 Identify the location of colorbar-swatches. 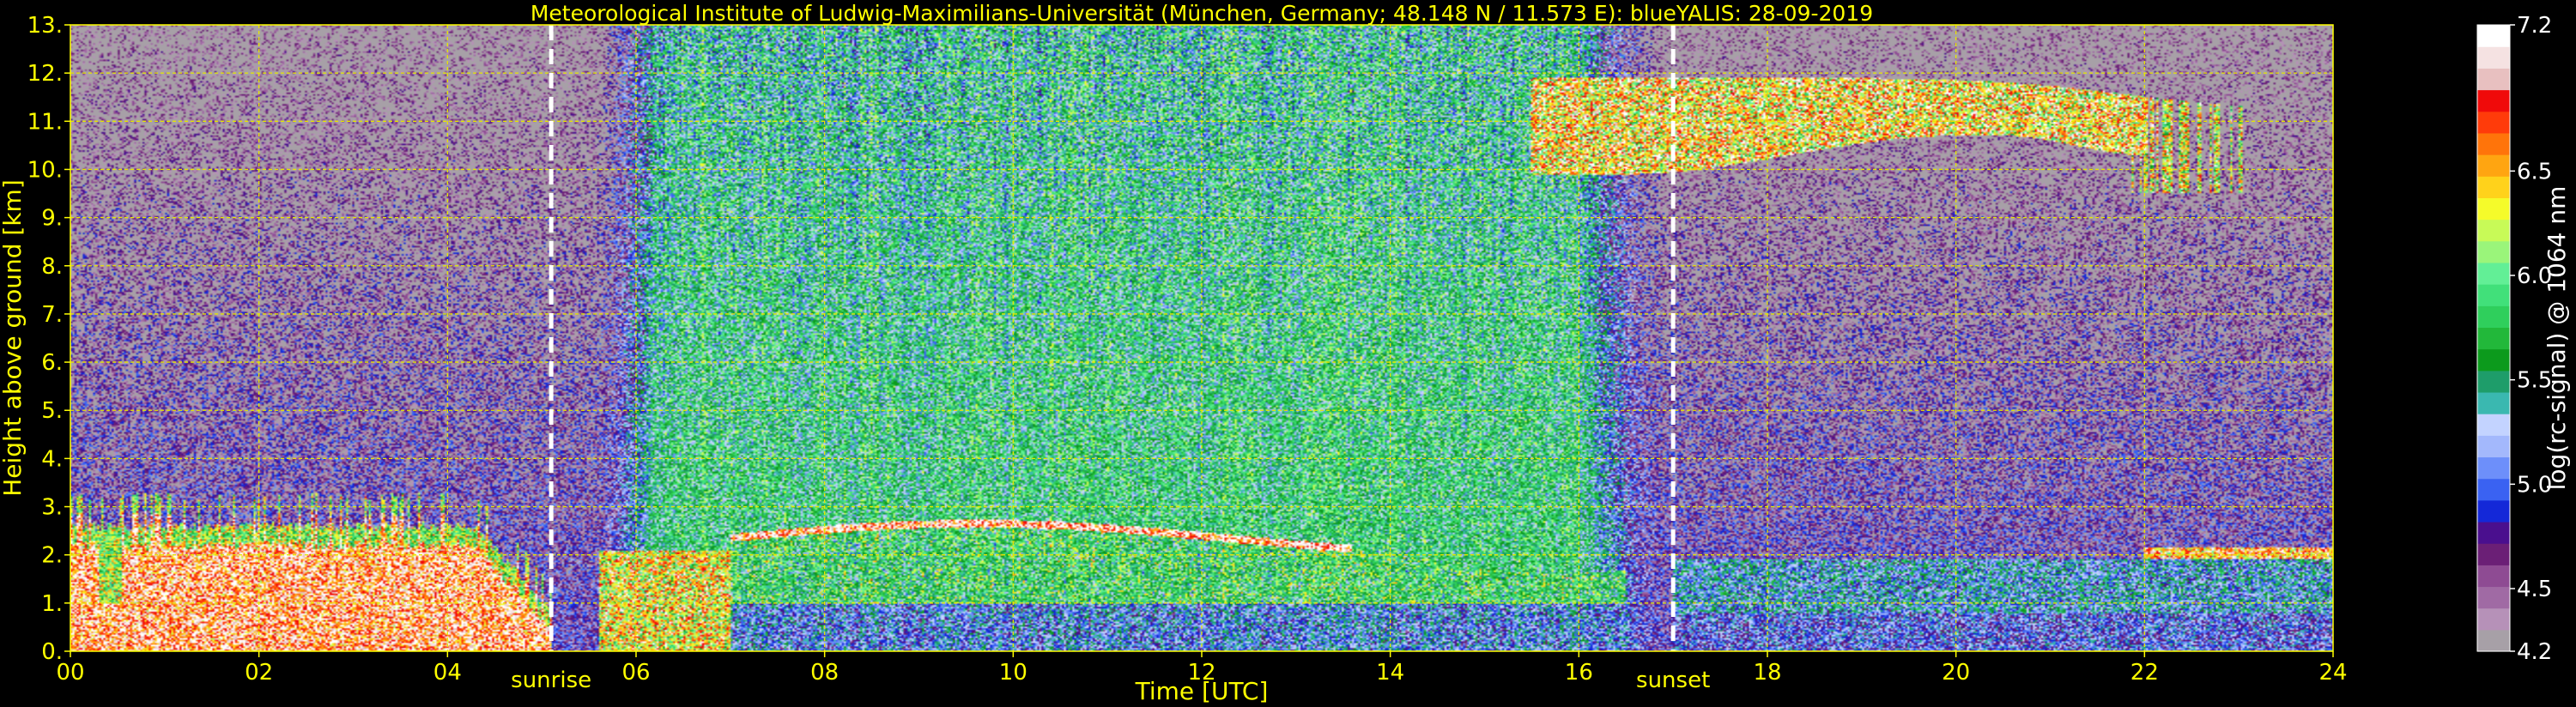
(2493, 338).